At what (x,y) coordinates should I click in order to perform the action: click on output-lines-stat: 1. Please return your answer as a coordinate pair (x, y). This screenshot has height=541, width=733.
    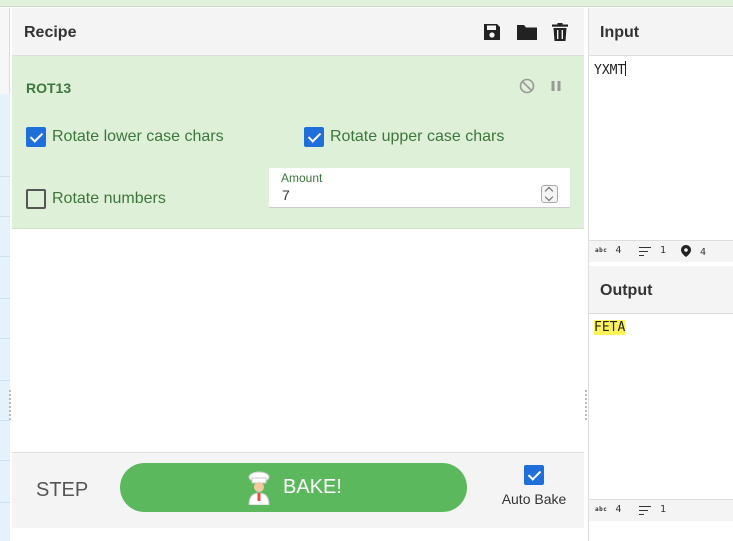
    Looking at the image, I should click on (653, 510).